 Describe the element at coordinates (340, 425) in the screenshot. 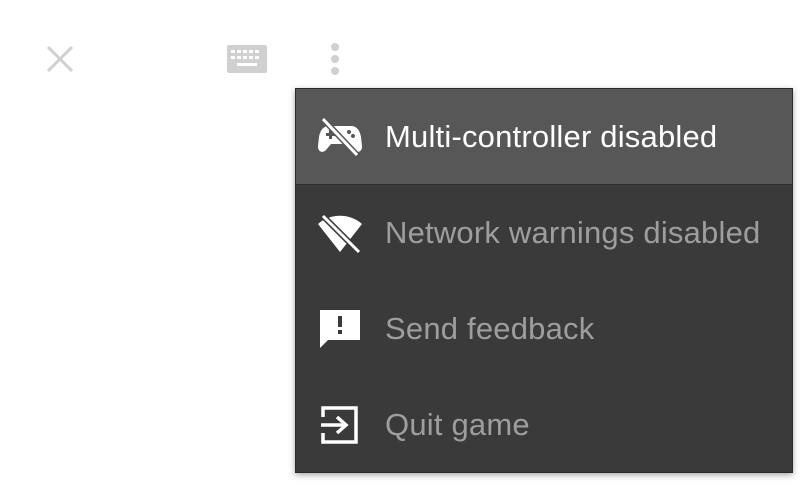

I see `exit-icon` at that location.